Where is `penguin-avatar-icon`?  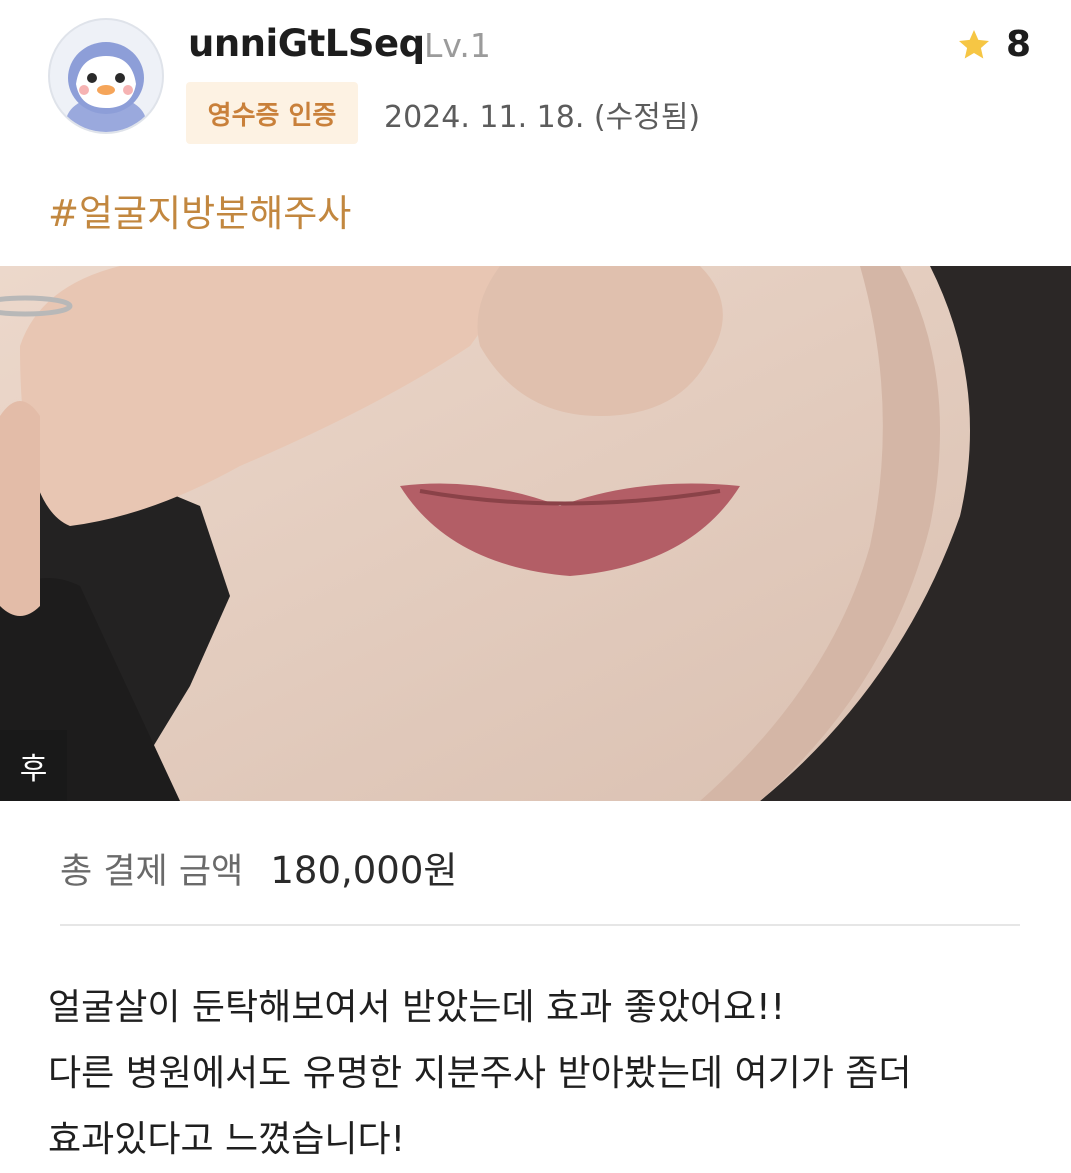
penguin-avatar-icon is located at coordinates (106, 76).